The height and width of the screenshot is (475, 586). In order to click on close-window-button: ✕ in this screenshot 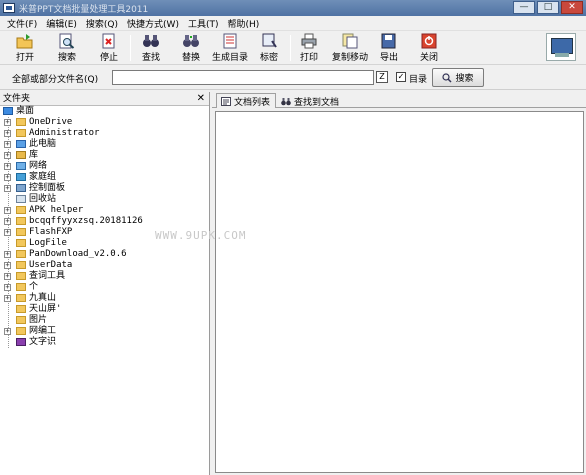, I will do `click(572, 7)`.